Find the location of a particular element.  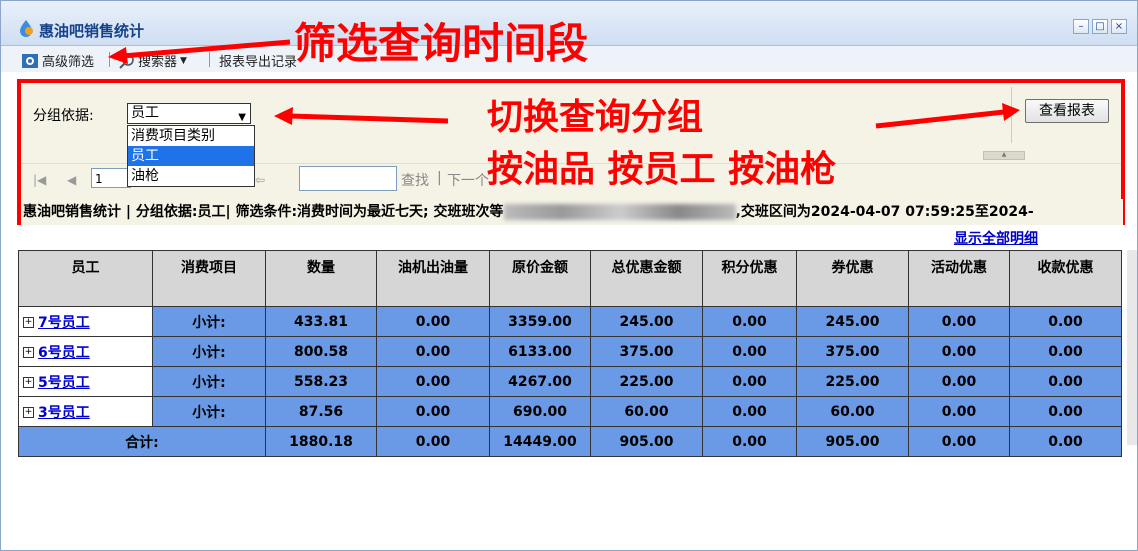

annotation-arrows is located at coordinates (564, 84).